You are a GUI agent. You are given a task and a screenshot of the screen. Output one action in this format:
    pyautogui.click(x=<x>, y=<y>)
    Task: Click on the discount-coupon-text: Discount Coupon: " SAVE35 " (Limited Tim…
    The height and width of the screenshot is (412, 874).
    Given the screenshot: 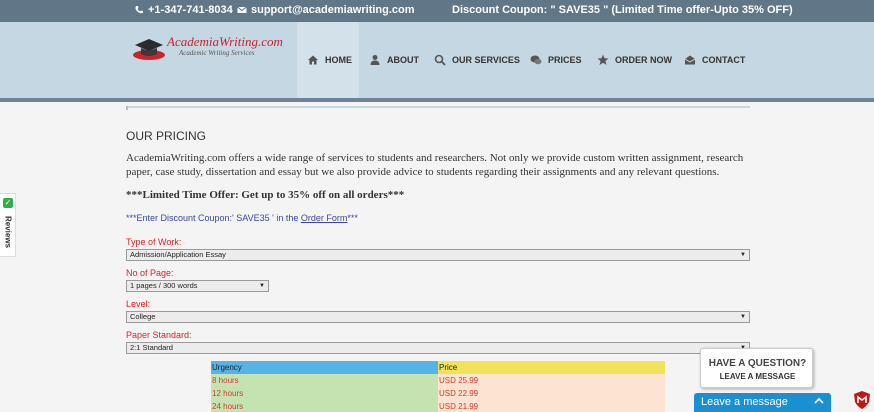 What is the action you would take?
    pyautogui.click(x=622, y=10)
    